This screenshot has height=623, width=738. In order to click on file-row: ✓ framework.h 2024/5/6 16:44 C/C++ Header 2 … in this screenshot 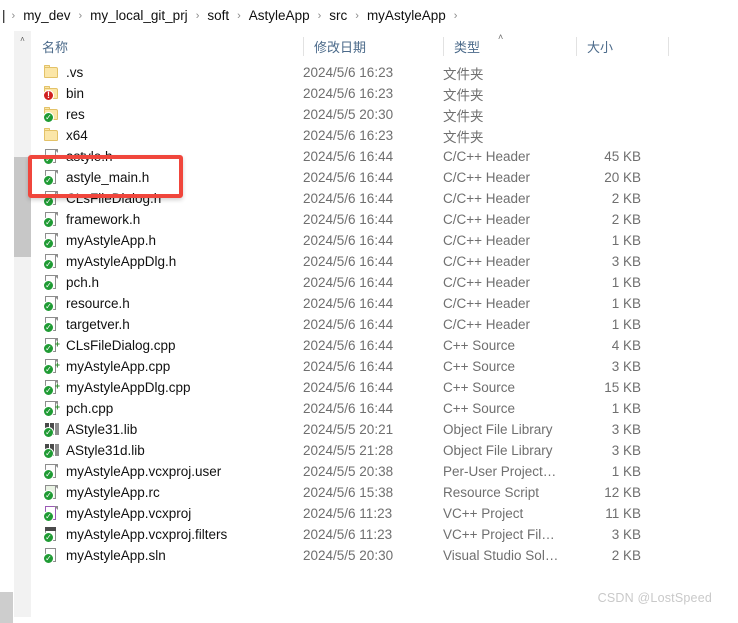, I will do `click(384, 219)`.